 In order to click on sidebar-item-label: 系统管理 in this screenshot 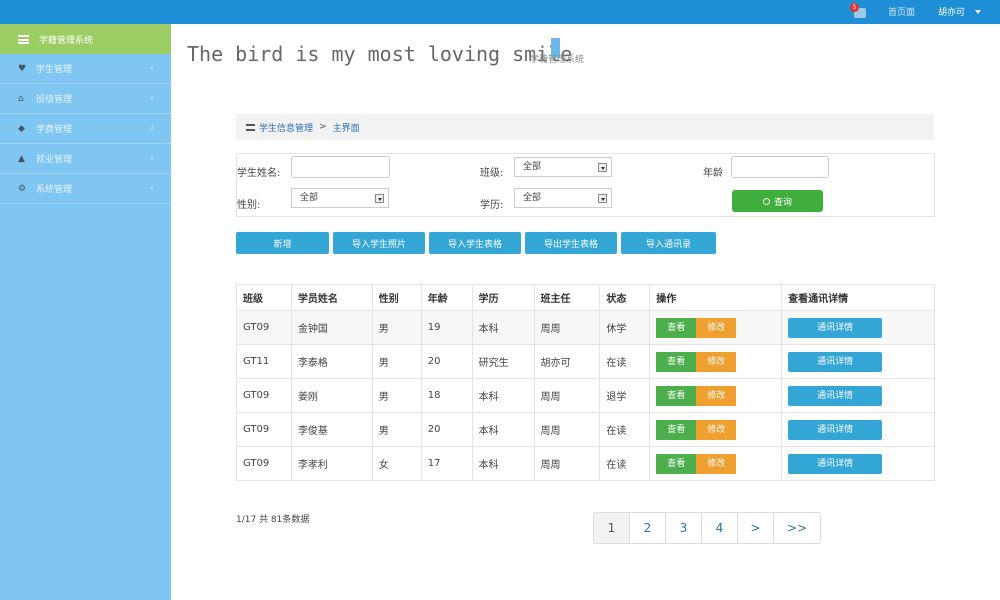, I will do `click(54, 190)`.